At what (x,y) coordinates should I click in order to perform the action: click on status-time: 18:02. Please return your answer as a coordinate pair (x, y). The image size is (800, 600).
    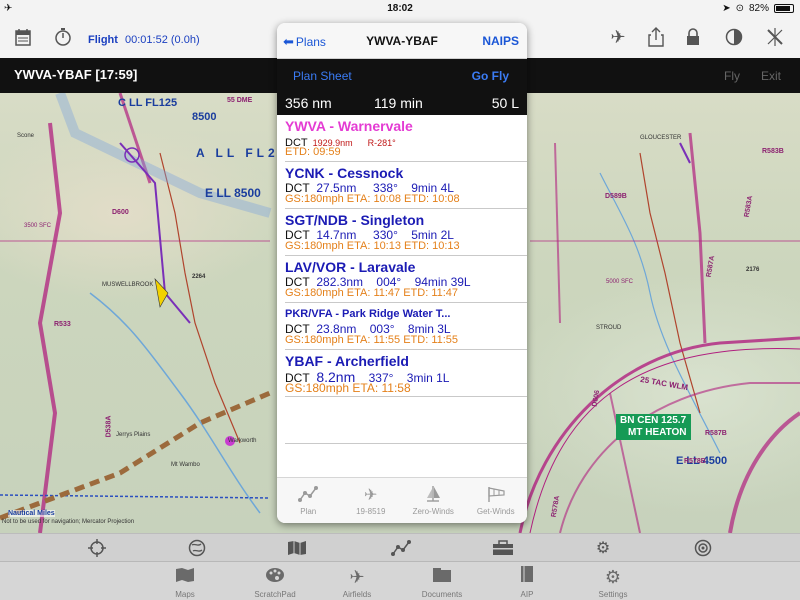
    Looking at the image, I should click on (400, 8).